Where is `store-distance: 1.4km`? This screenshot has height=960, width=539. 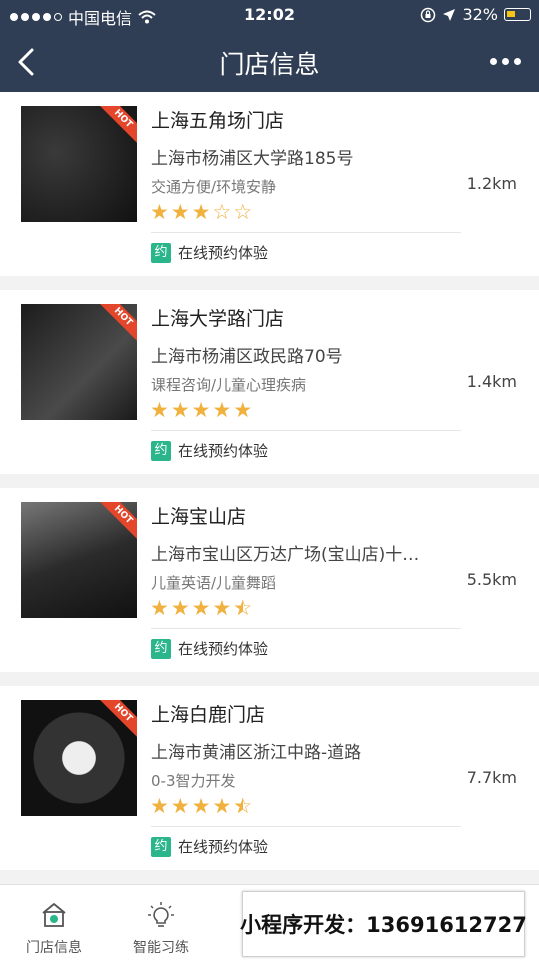 store-distance: 1.4km is located at coordinates (491, 381).